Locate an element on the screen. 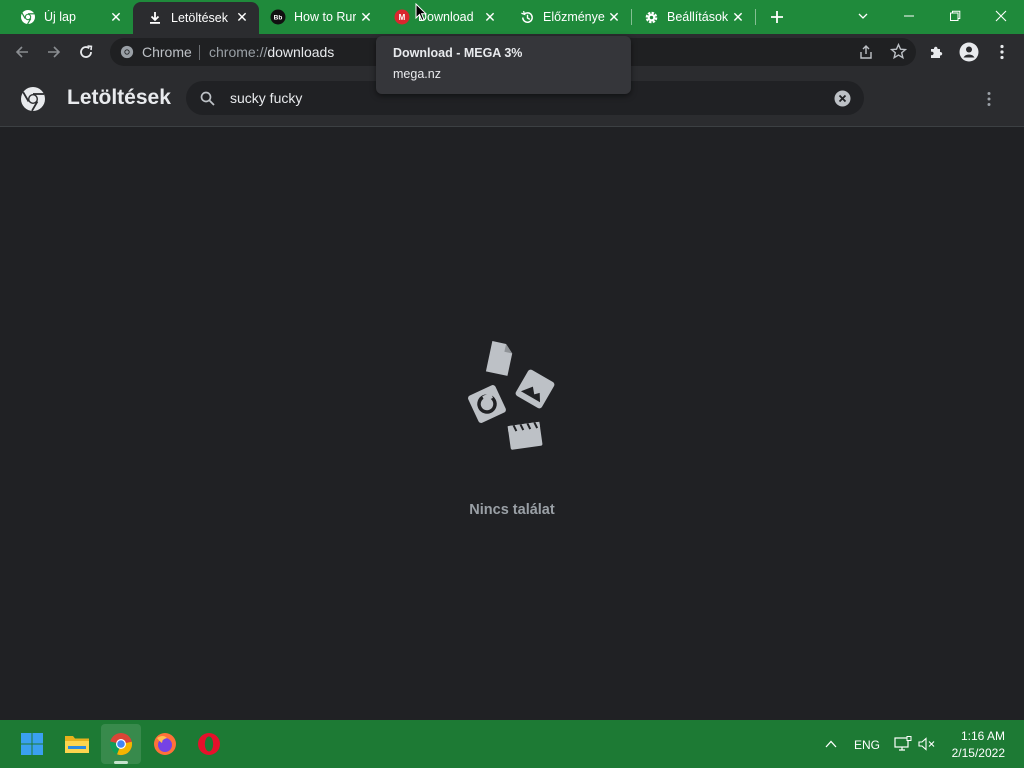 The width and height of the screenshot is (1024, 768). tab-mega-download: M Download ✕ is located at coordinates (445, 17).